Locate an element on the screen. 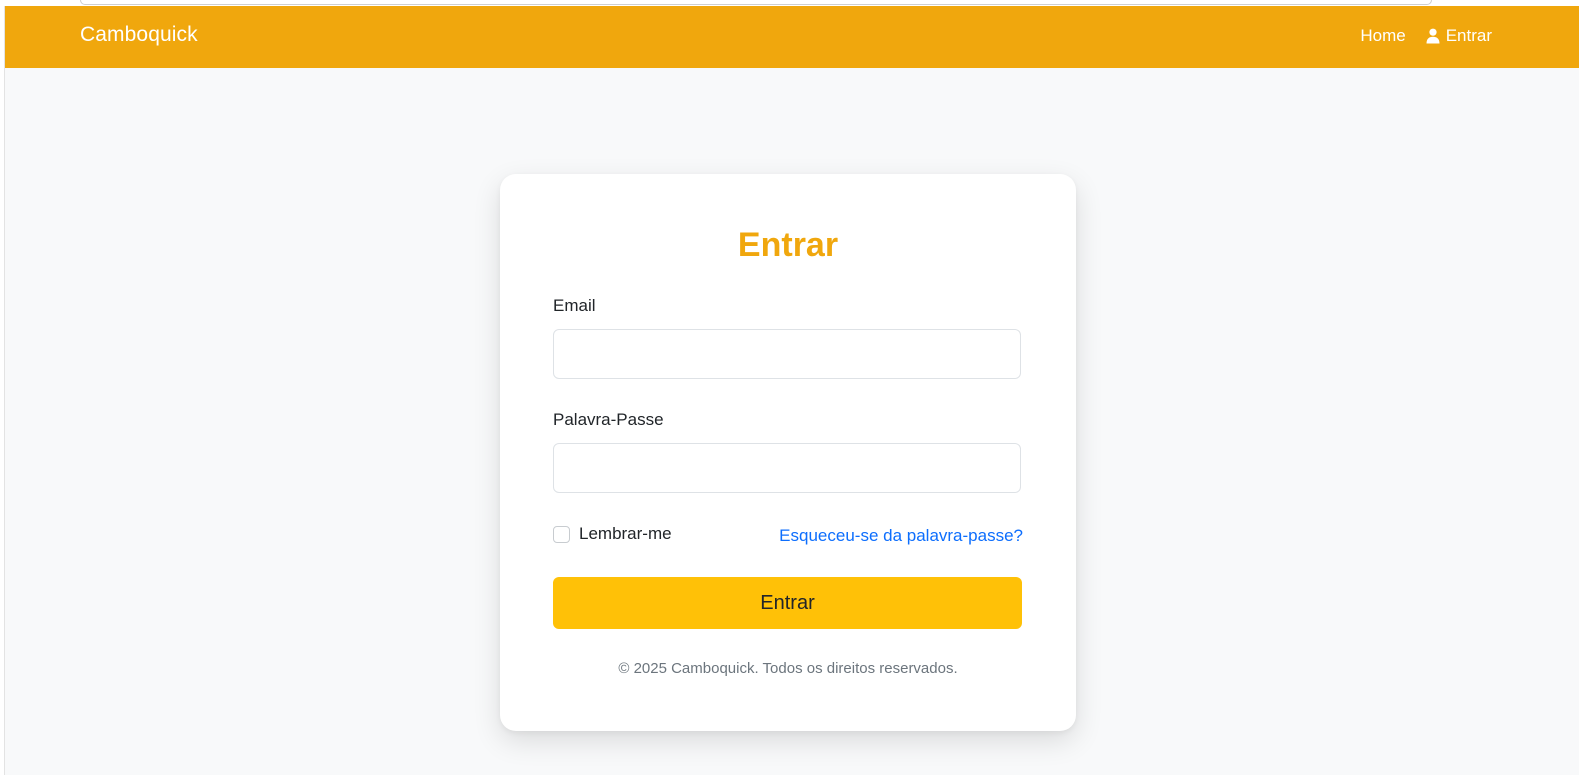  remember-label: Lembrar-me is located at coordinates (625, 534).